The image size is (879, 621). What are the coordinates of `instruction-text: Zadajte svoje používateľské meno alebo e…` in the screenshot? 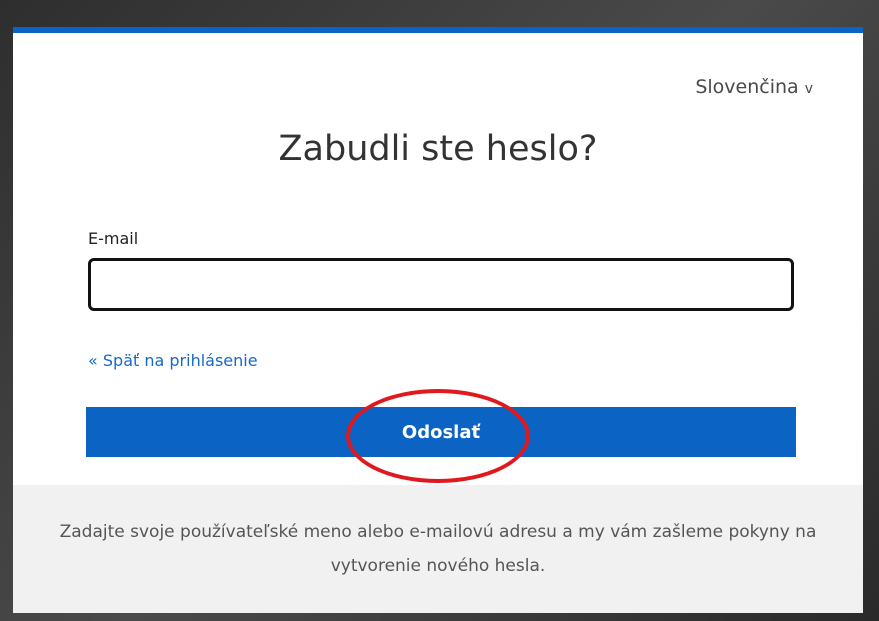 It's located at (438, 549).